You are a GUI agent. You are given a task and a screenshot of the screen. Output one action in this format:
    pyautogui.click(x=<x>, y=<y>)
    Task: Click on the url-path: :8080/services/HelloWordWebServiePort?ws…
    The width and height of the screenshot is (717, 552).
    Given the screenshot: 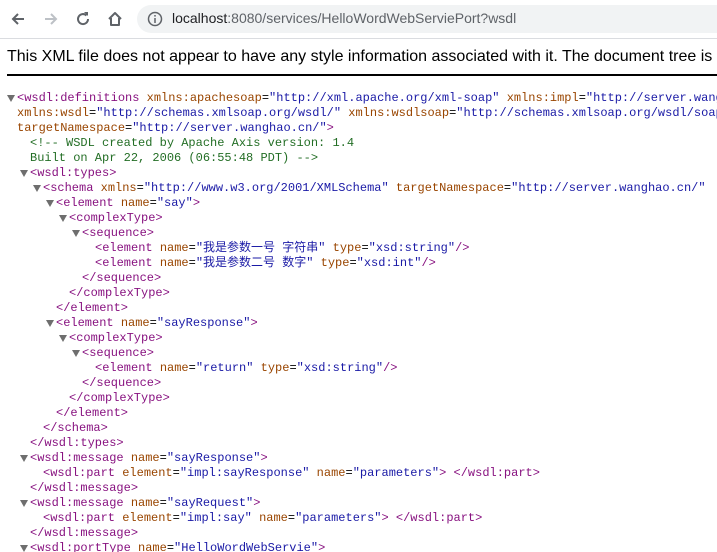 What is the action you would take?
    pyautogui.click(x=372, y=18)
    